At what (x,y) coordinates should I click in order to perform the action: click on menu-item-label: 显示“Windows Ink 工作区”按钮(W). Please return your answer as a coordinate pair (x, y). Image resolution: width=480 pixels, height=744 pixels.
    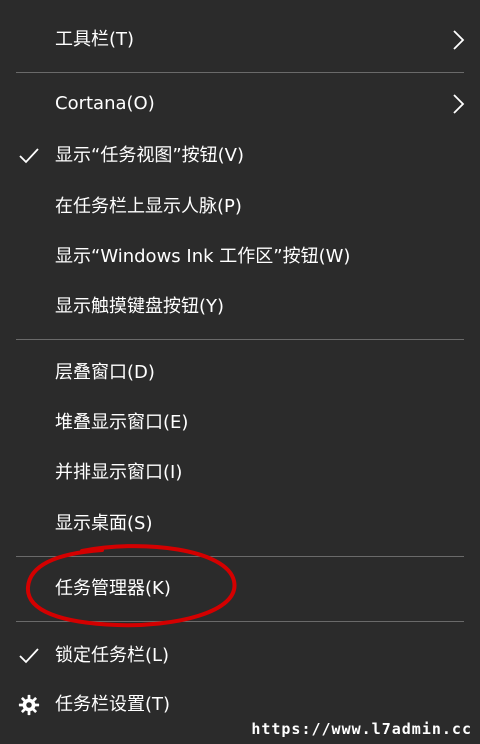
    Looking at the image, I should click on (203, 256).